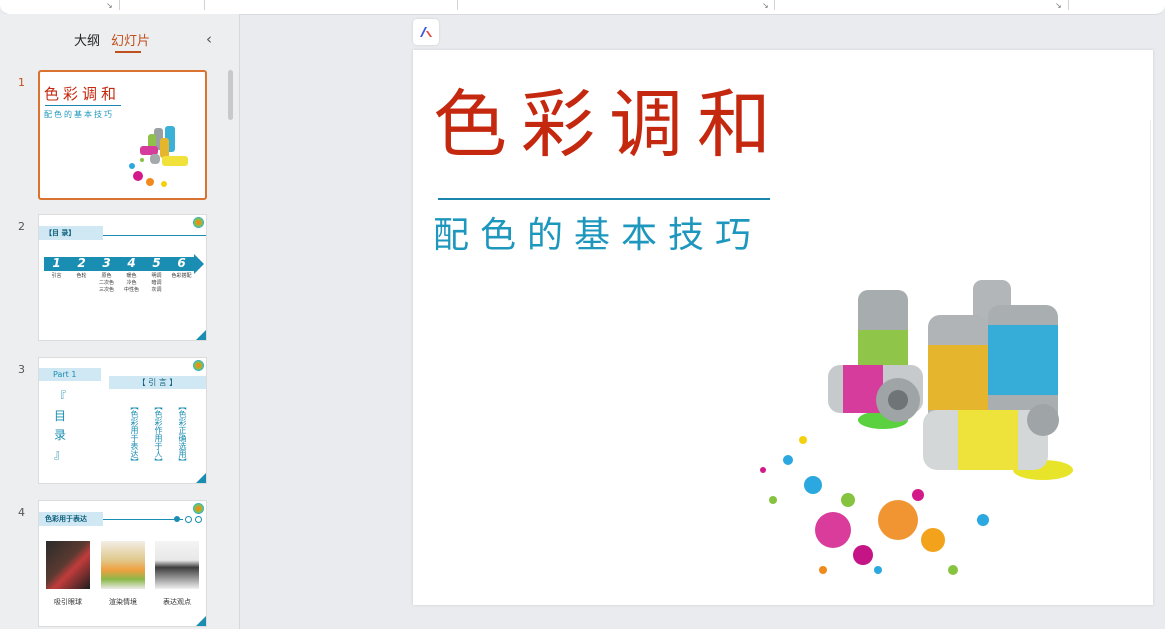 This screenshot has width=1165, height=629. What do you see at coordinates (56, 276) in the screenshot?
I see `thumb-step-label: 引言` at bounding box center [56, 276].